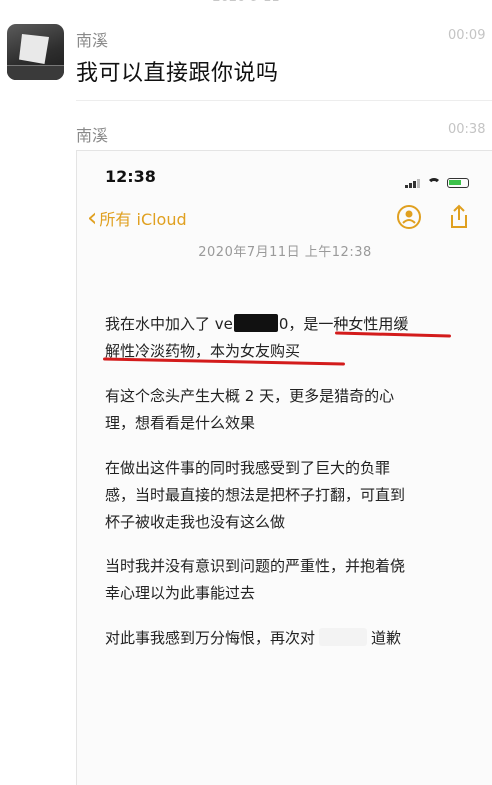 Image resolution: width=492 pixels, height=785 pixels. I want to click on note-date: 2020年7月11日 上午12:38, so click(285, 252).